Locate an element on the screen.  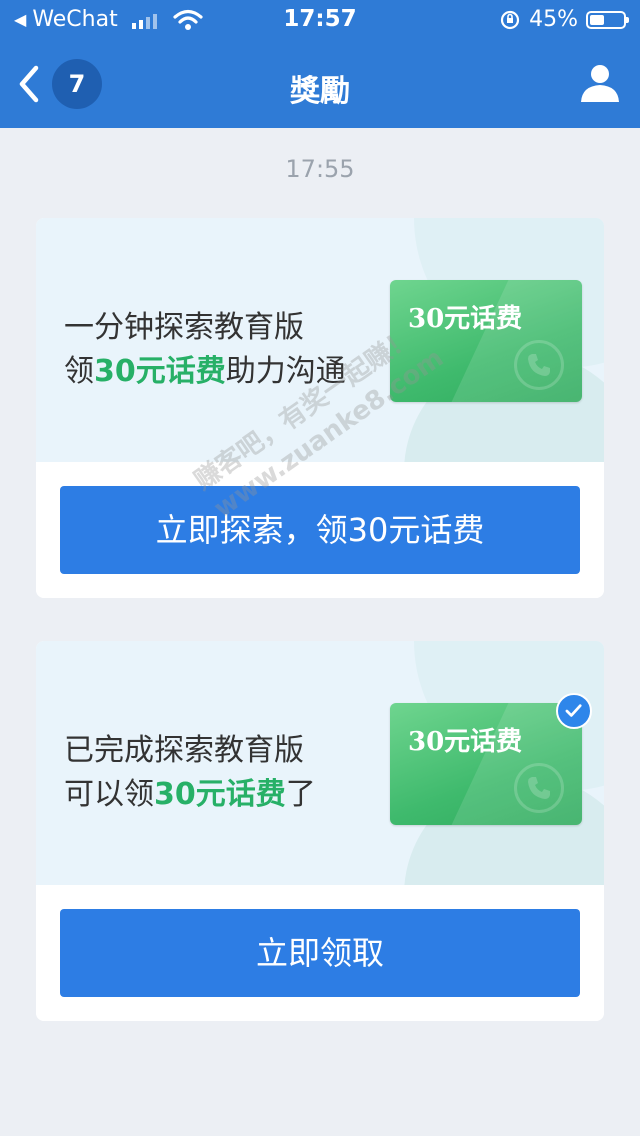
message-timestamp: 17:55 is located at coordinates (320, 169).